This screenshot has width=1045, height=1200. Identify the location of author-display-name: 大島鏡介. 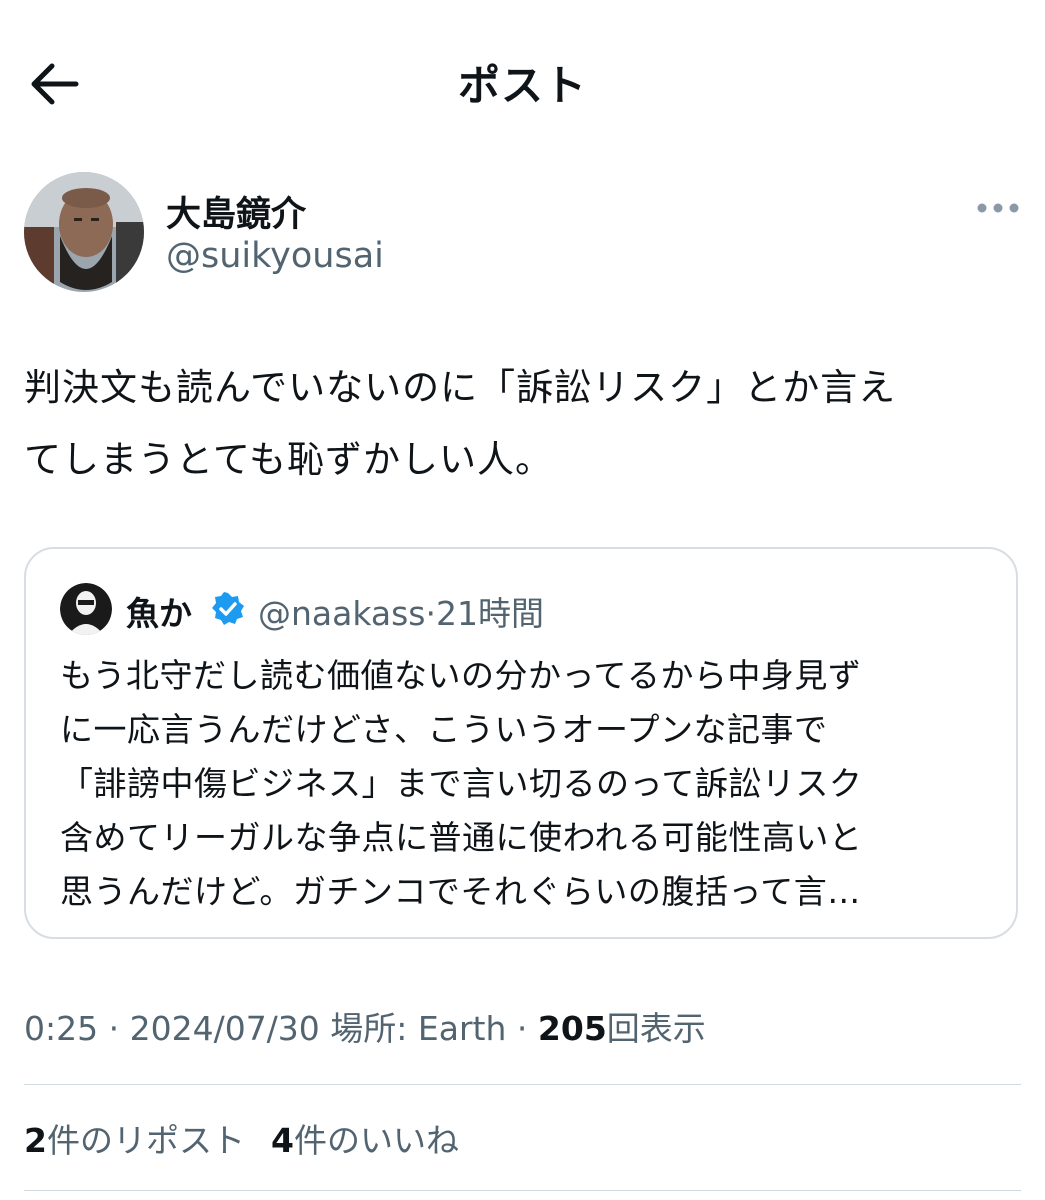
(236, 211).